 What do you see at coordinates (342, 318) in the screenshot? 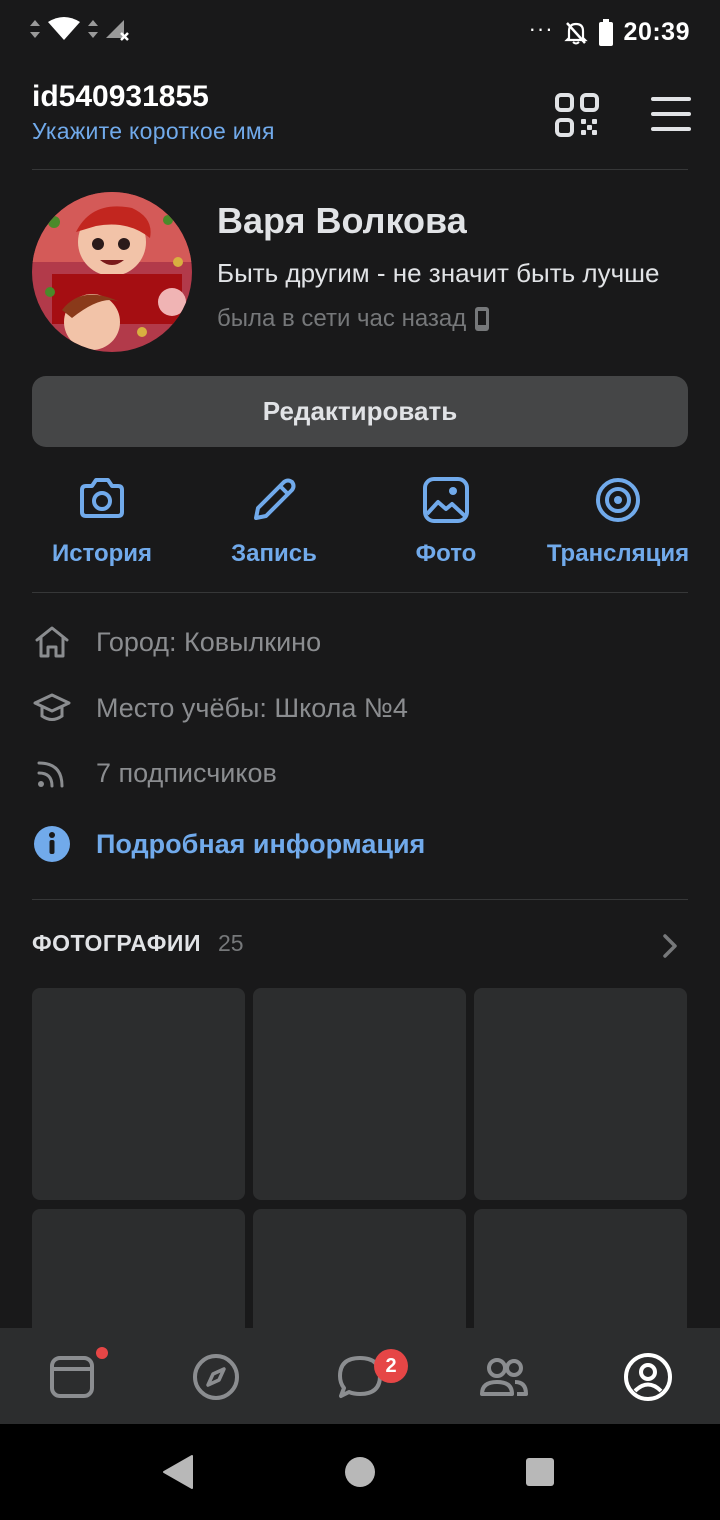
I see `online-status-text: была в сети час назад` at bounding box center [342, 318].